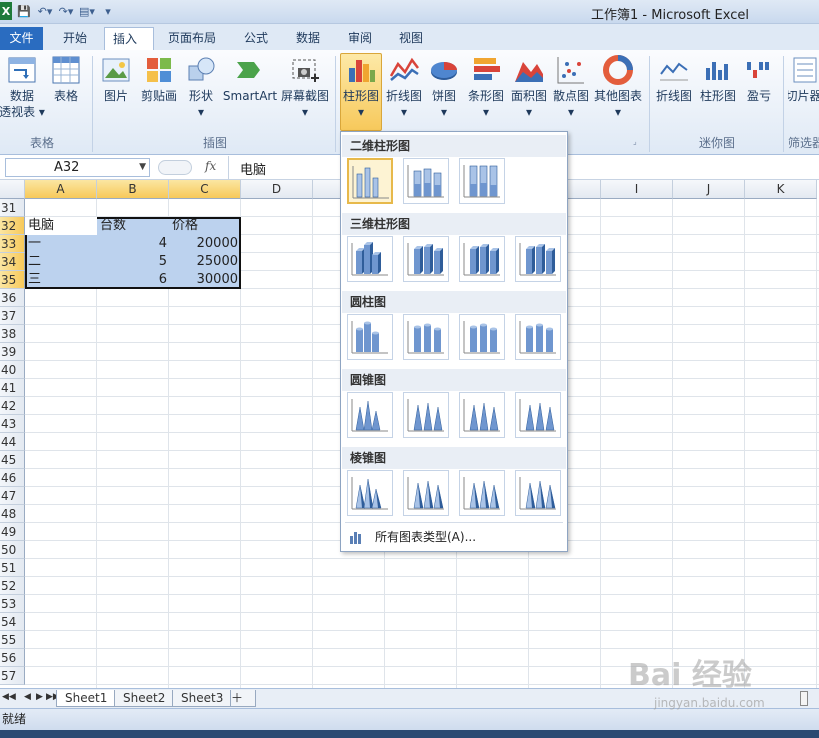 This screenshot has width=819, height=738. I want to click on sheet-tab-sheet2: Sheet2, so click(144, 698).